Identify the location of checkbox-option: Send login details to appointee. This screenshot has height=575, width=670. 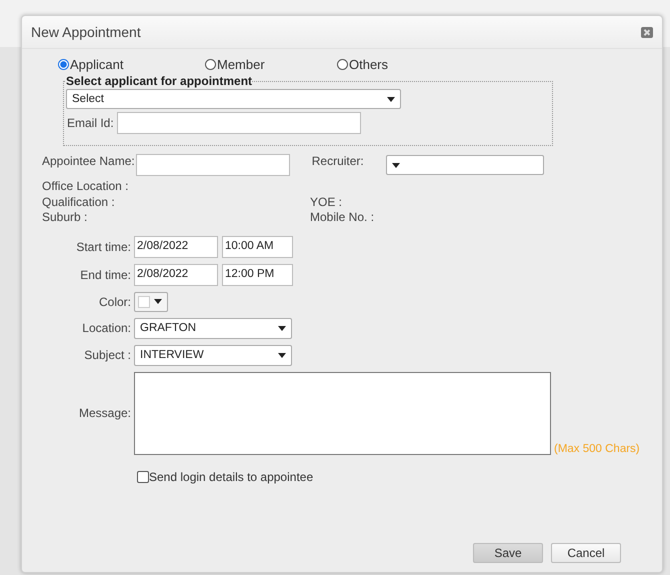
(225, 477).